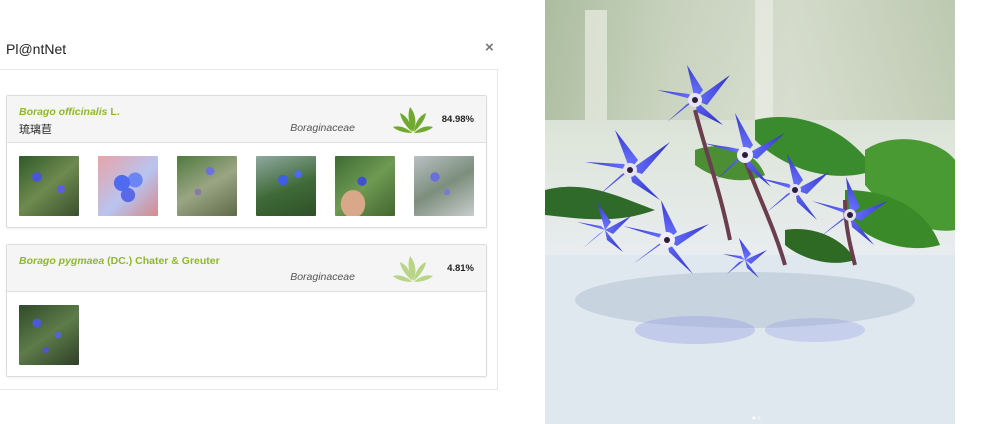  I want to click on species-name-link: Borago officinalis L., so click(69, 112).